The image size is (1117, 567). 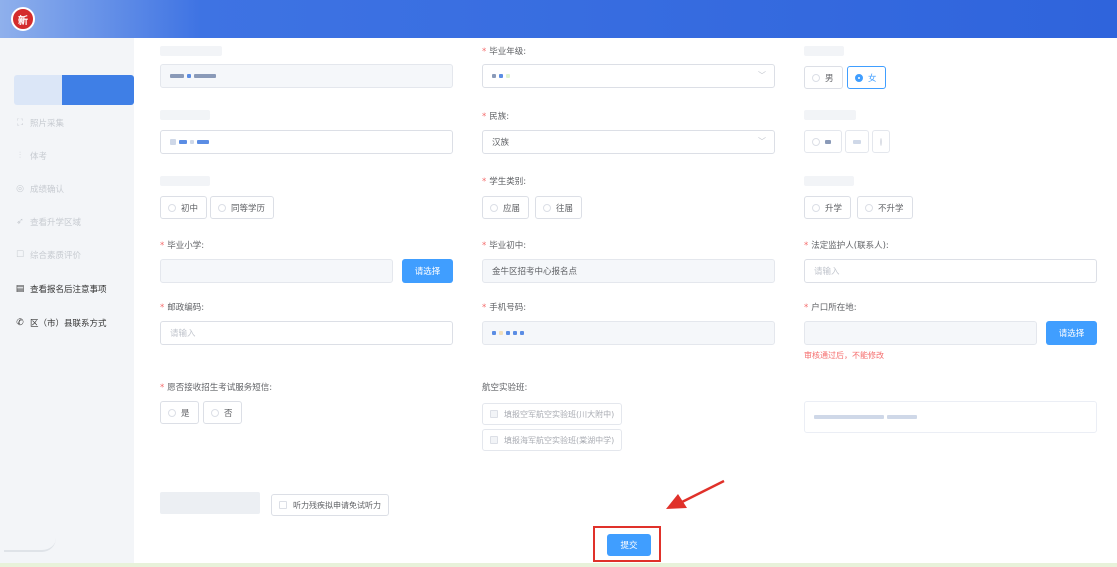 I want to click on sidebar-item-notice: ▤ 查看报名后注意事项, so click(x=60, y=289).